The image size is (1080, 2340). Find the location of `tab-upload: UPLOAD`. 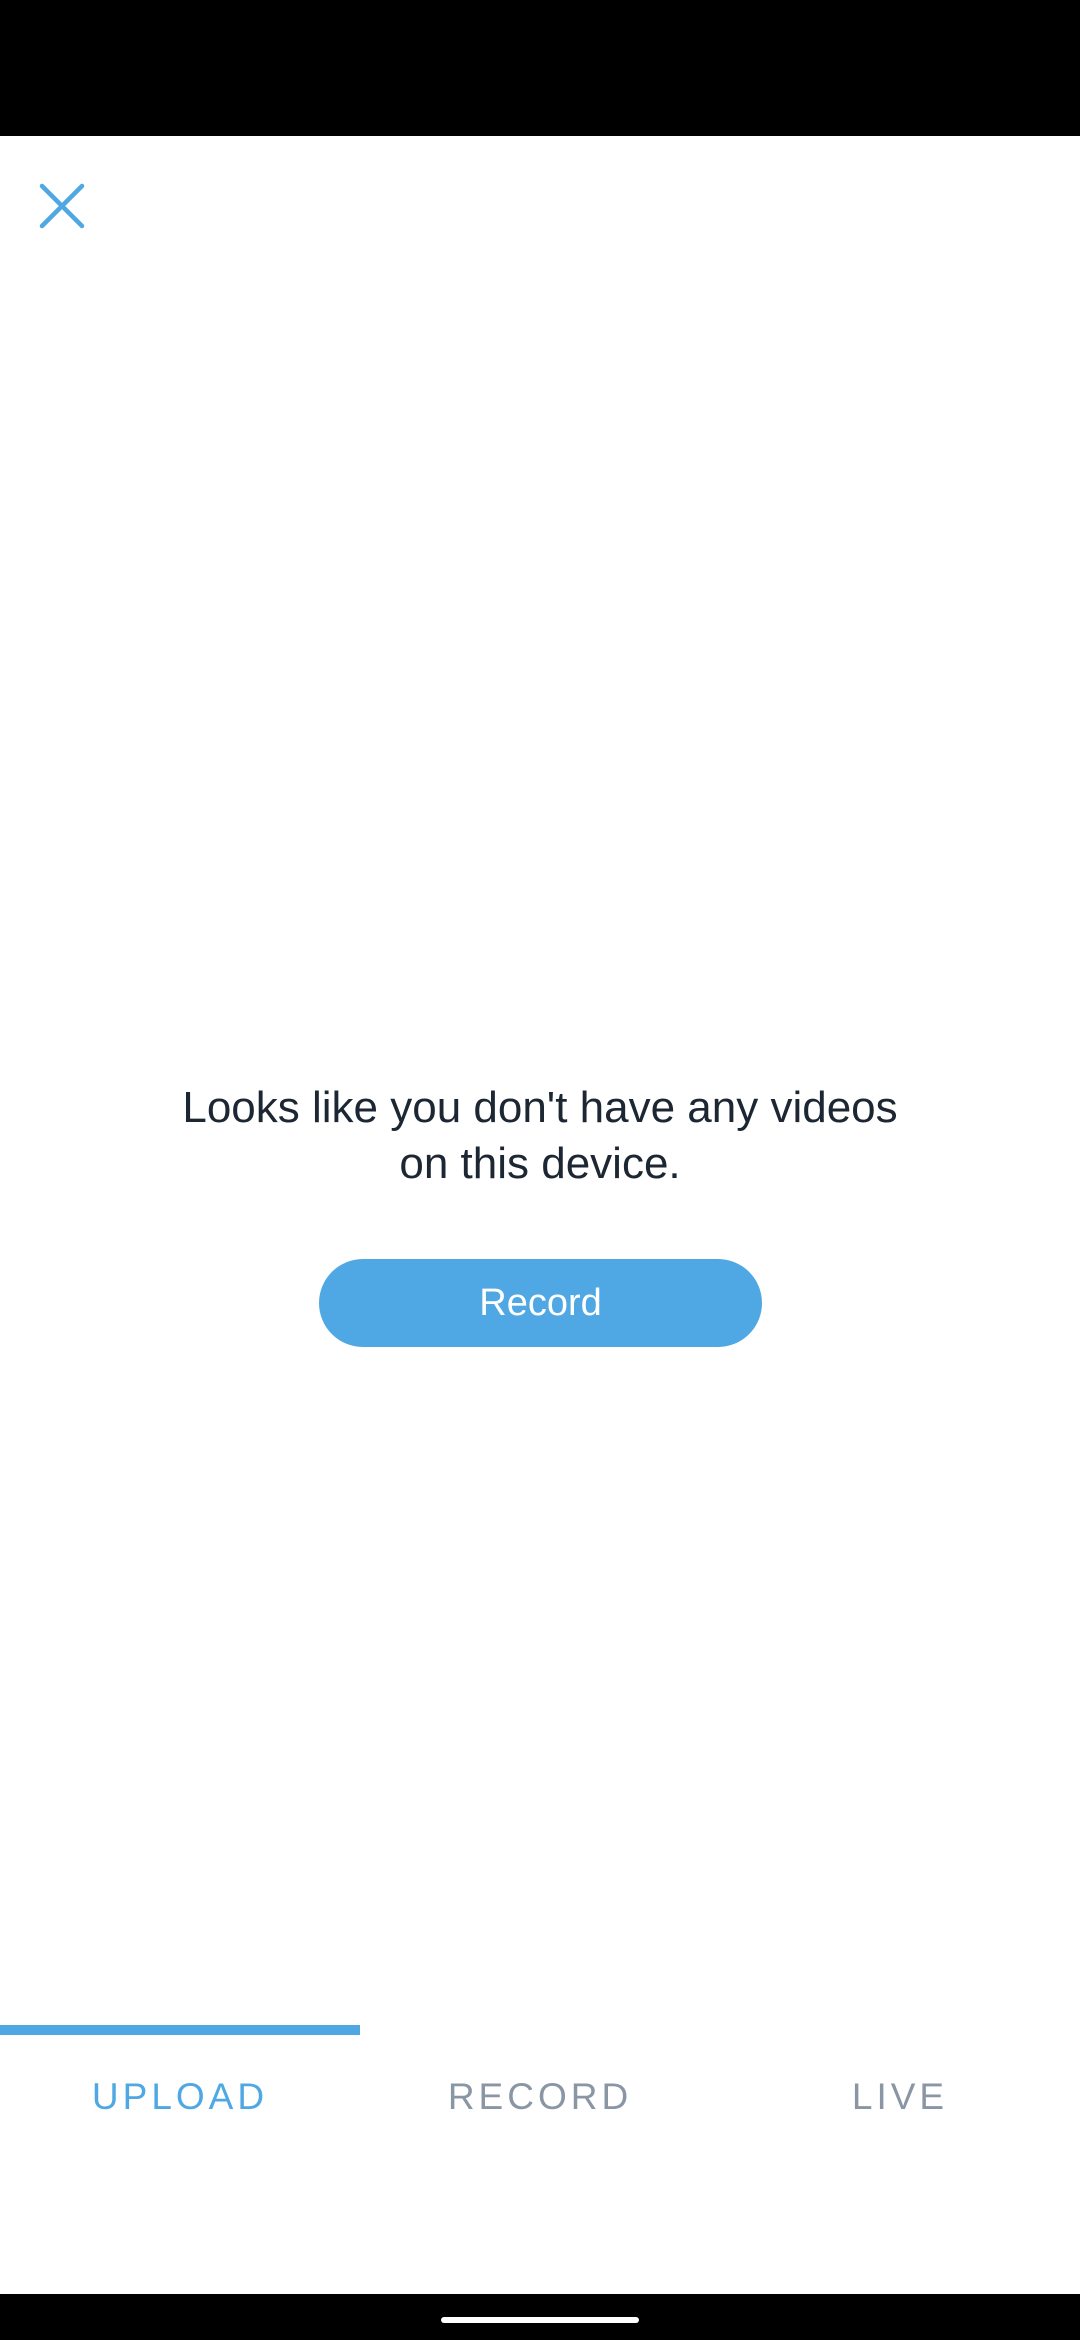

tab-upload: UPLOAD is located at coordinates (180, 2096).